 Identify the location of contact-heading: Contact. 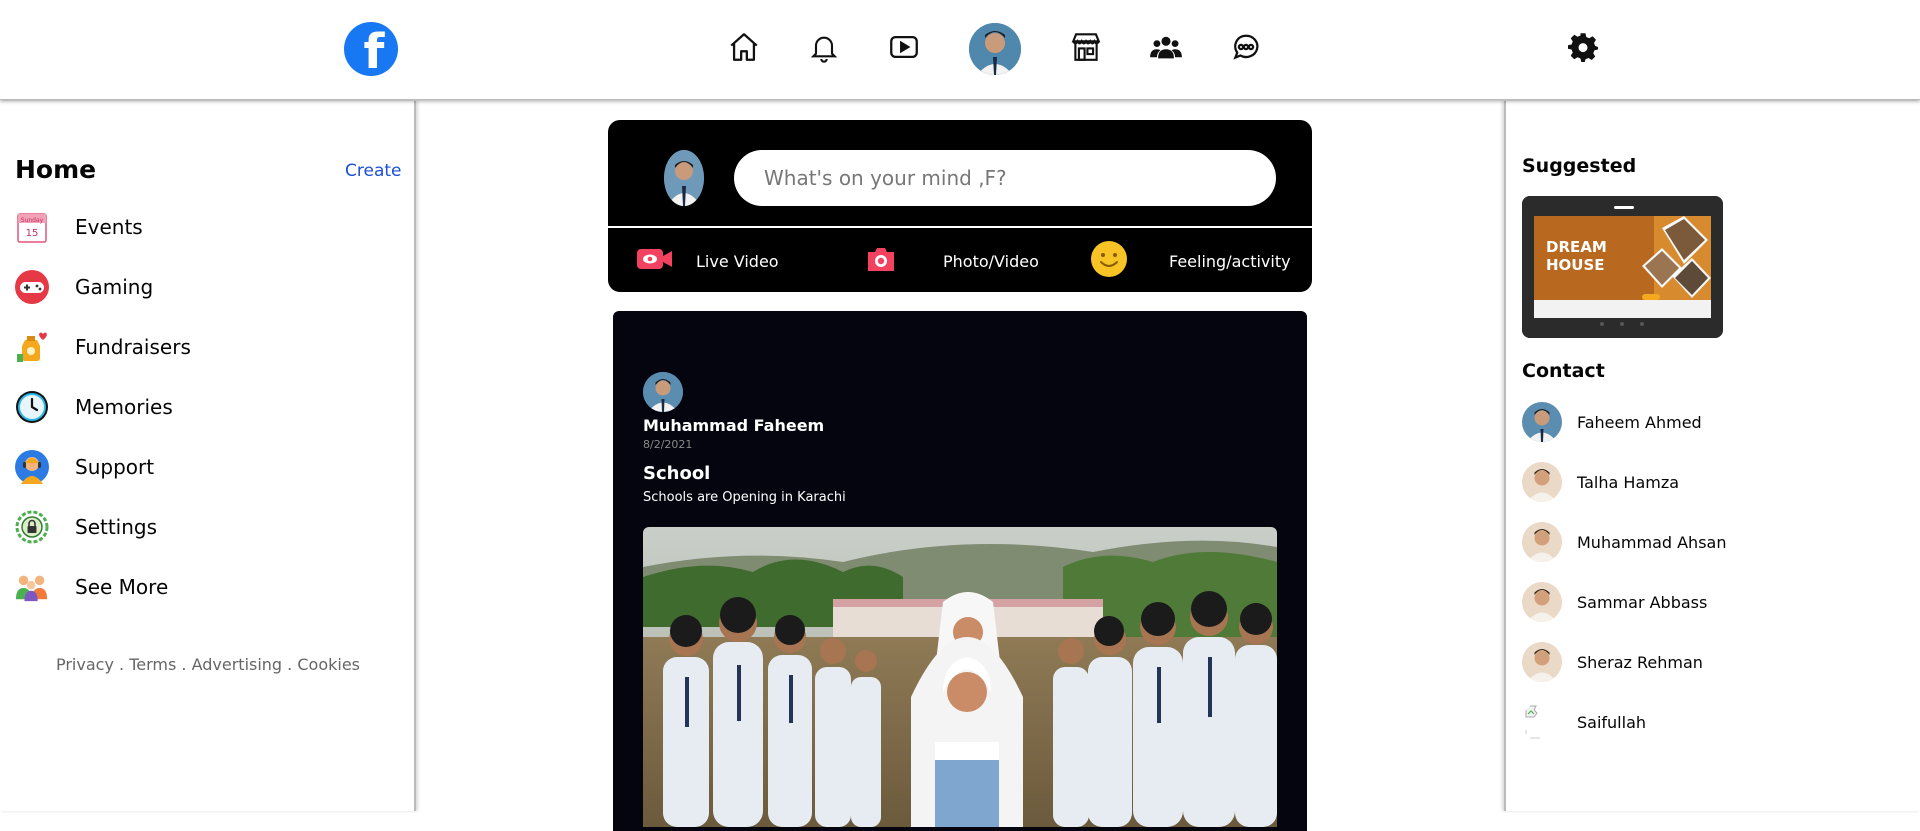
(1563, 371).